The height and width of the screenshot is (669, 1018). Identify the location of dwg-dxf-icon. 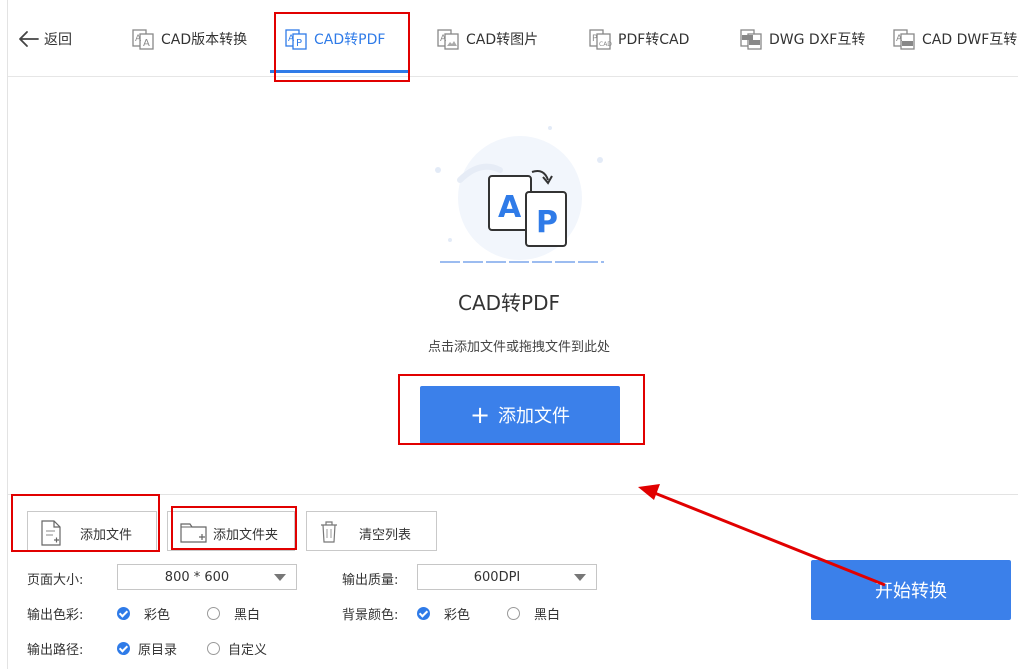
(751, 39).